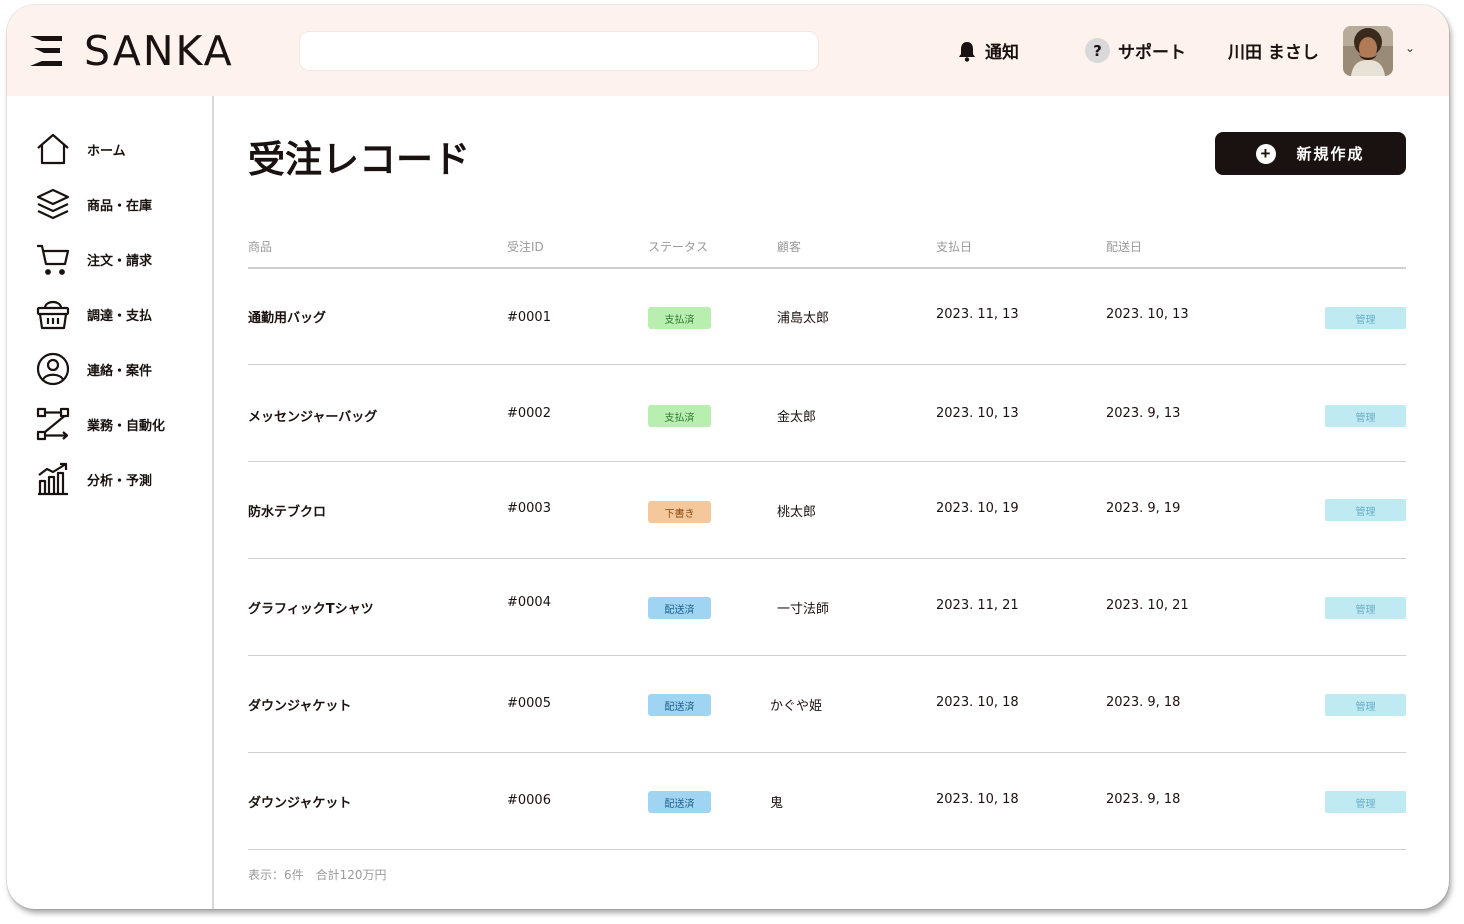 This screenshot has height=924, width=1464. I want to click on brand-name: SANKA, so click(159, 51).